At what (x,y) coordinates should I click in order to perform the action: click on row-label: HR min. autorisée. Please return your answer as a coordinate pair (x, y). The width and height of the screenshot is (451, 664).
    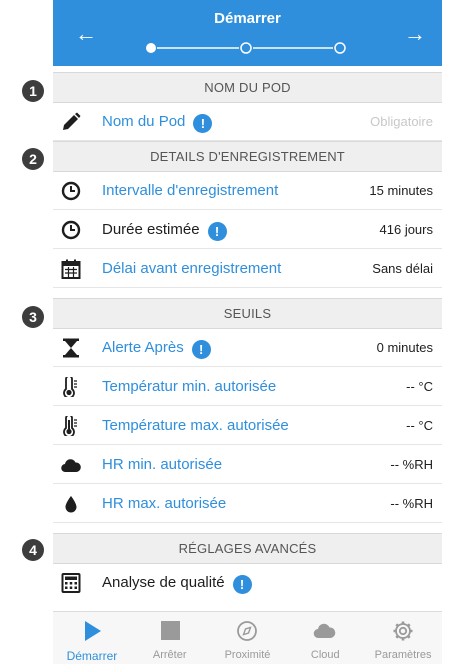
    Looking at the image, I should click on (162, 464).